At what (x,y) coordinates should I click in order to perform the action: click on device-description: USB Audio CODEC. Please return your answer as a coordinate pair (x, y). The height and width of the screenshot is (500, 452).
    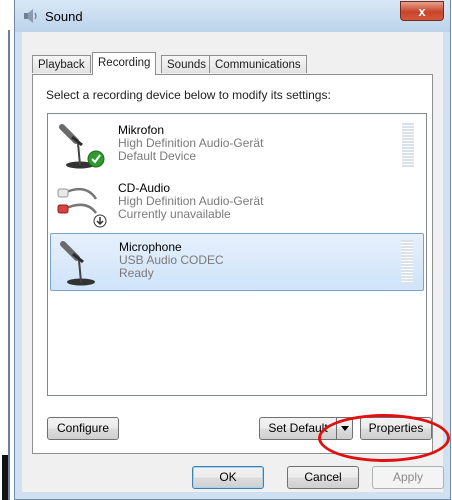
    Looking at the image, I should click on (171, 260).